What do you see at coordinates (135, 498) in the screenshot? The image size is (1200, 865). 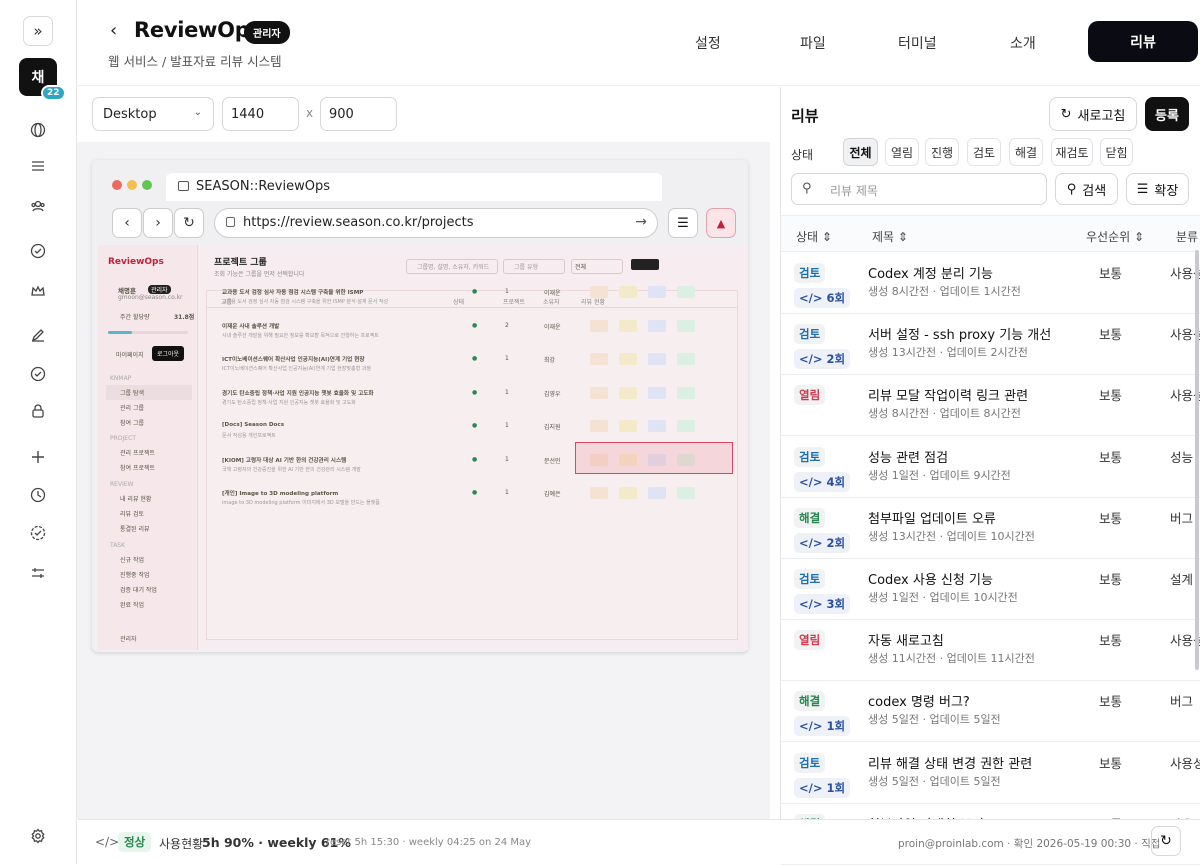 I see `mini-nav-6: 내 리뷰 현황` at bounding box center [135, 498].